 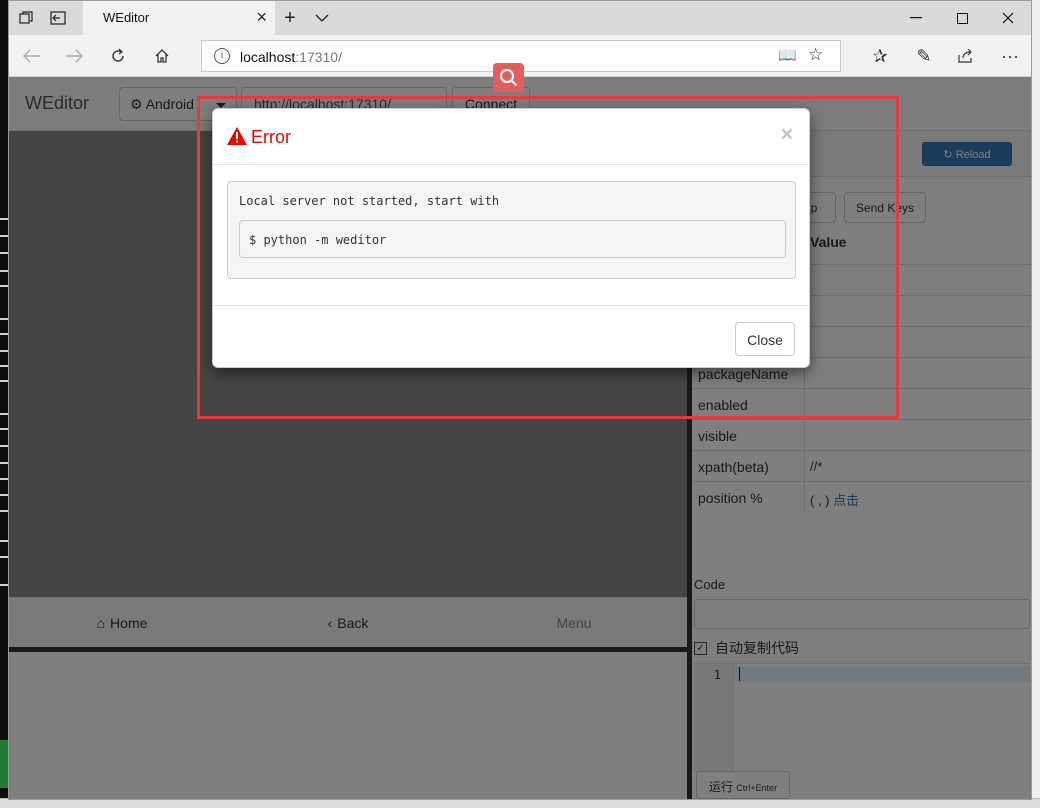 I want to click on close-window-icon, so click(x=1008, y=18).